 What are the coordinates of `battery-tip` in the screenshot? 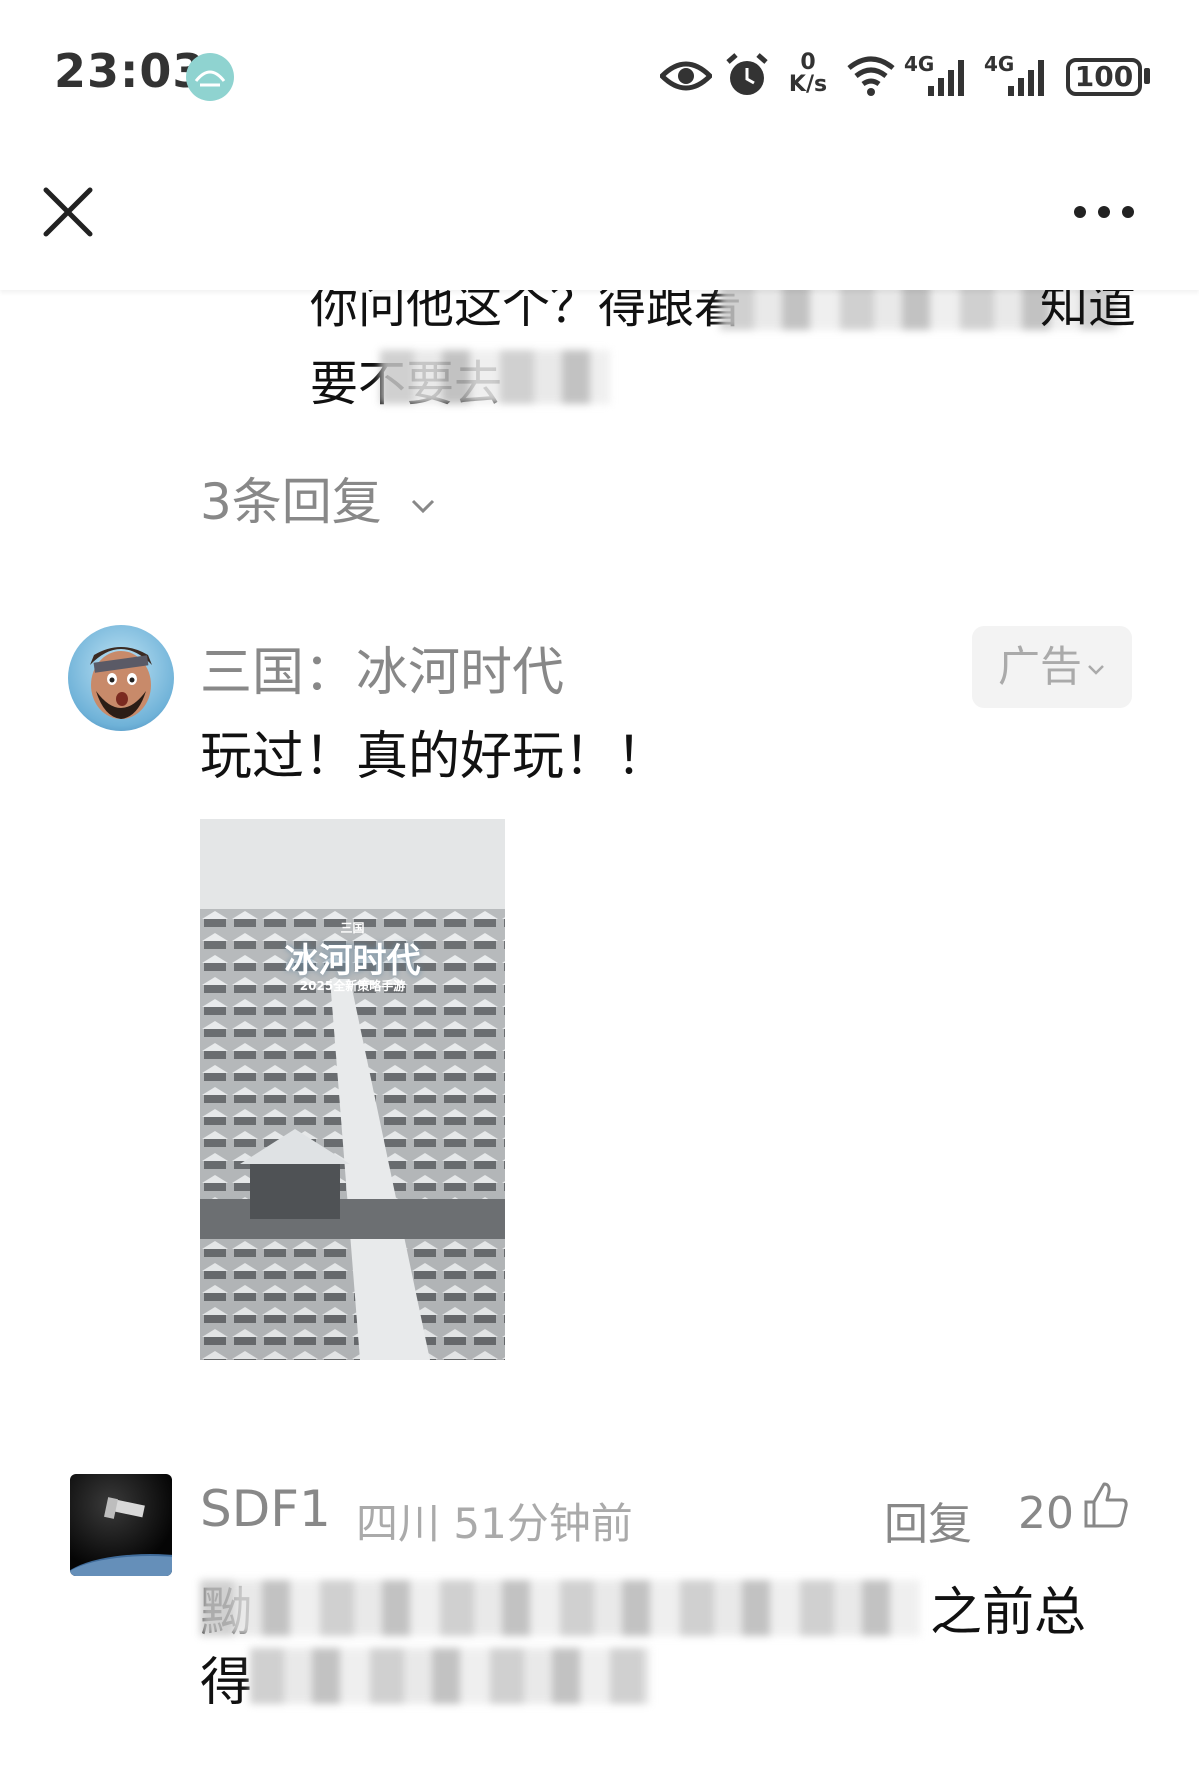 It's located at (1147, 76).